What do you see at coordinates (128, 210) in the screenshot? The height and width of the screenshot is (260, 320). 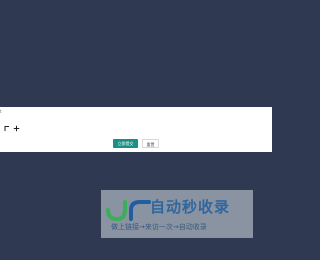 I see `watermark-logo` at bounding box center [128, 210].